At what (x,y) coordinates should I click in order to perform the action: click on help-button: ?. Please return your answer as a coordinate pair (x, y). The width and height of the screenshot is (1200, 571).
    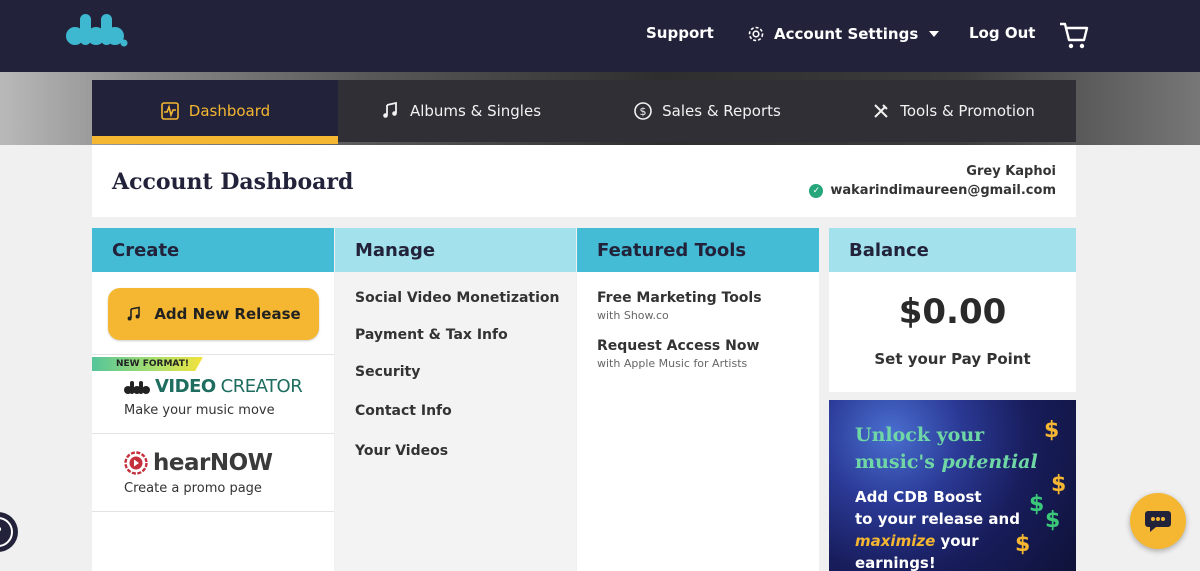
    Looking at the image, I should click on (9, 532).